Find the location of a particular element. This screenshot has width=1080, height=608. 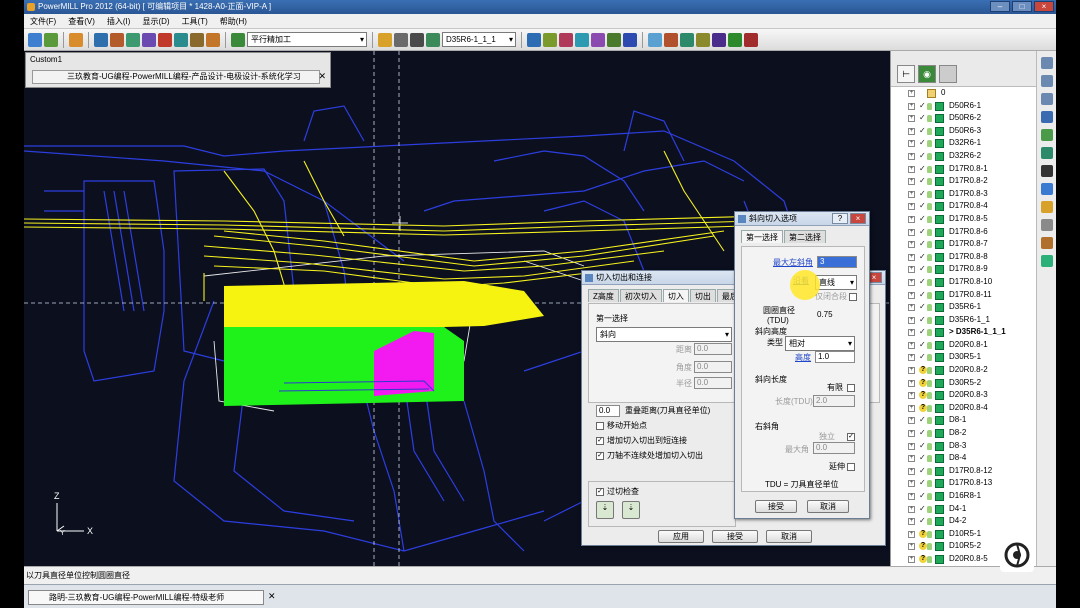

move-start-checkbox is located at coordinates (600, 426).